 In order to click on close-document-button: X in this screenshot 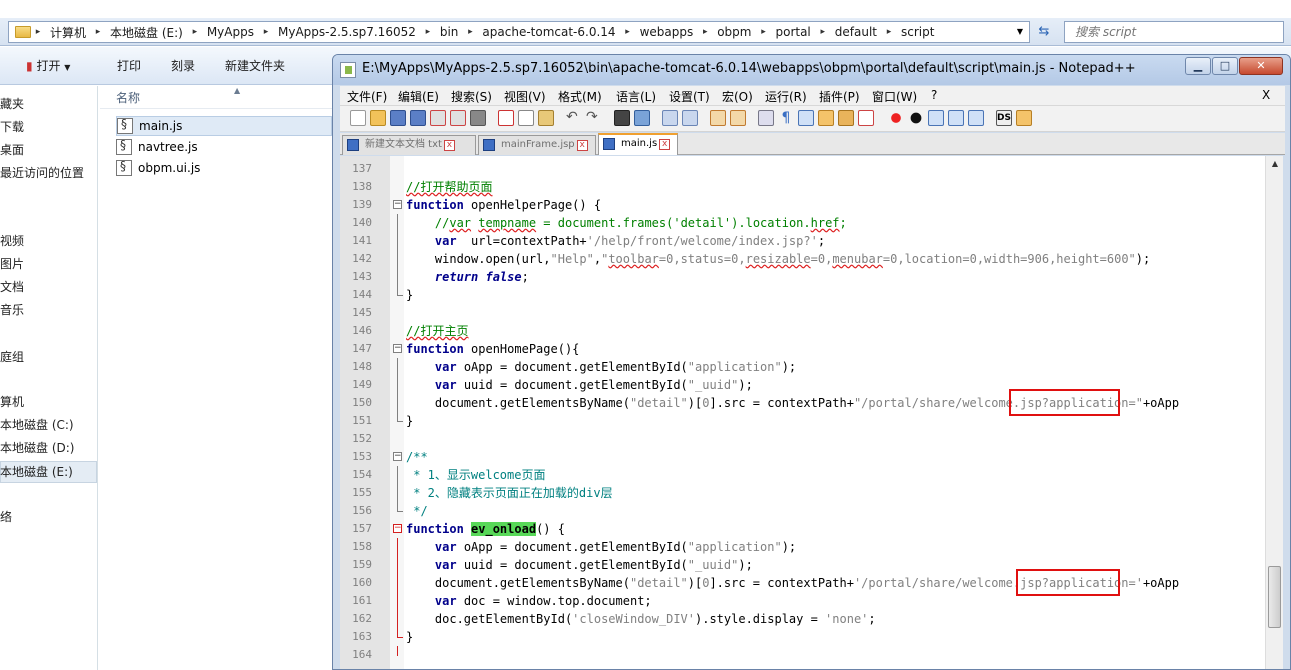, I will do `click(1266, 95)`.